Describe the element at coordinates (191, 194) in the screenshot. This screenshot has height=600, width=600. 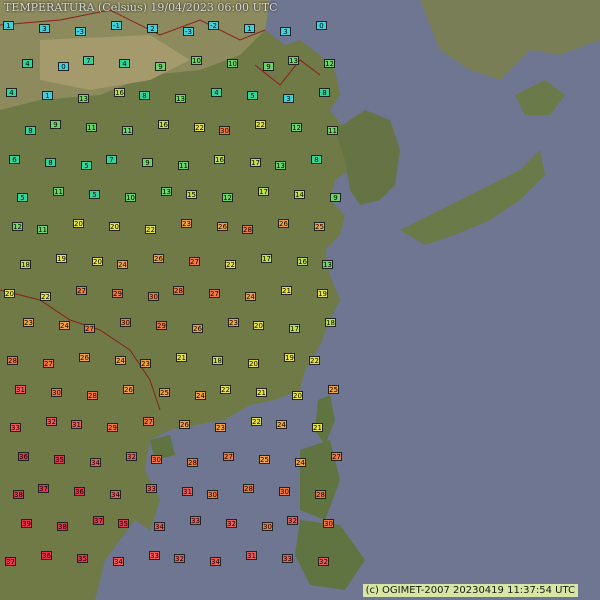
I see `station-marker: 15` at that location.